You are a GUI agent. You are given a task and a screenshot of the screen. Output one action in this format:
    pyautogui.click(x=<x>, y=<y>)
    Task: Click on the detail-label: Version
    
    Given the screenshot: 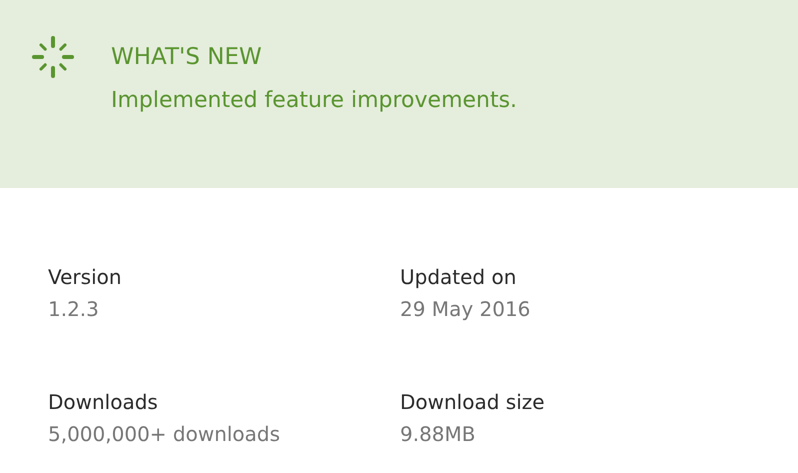 What is the action you would take?
    pyautogui.click(x=85, y=277)
    